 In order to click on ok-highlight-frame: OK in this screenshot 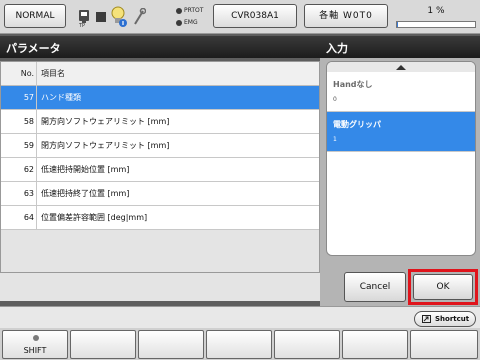, I will do `click(443, 287)`.